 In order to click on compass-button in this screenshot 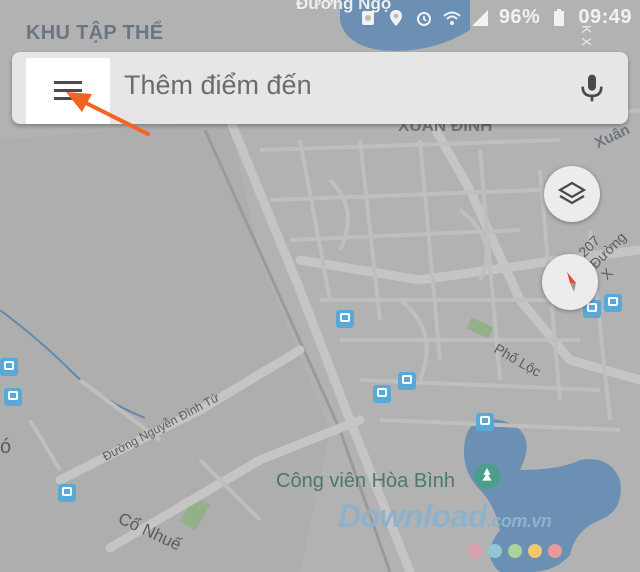, I will do `click(570, 282)`.